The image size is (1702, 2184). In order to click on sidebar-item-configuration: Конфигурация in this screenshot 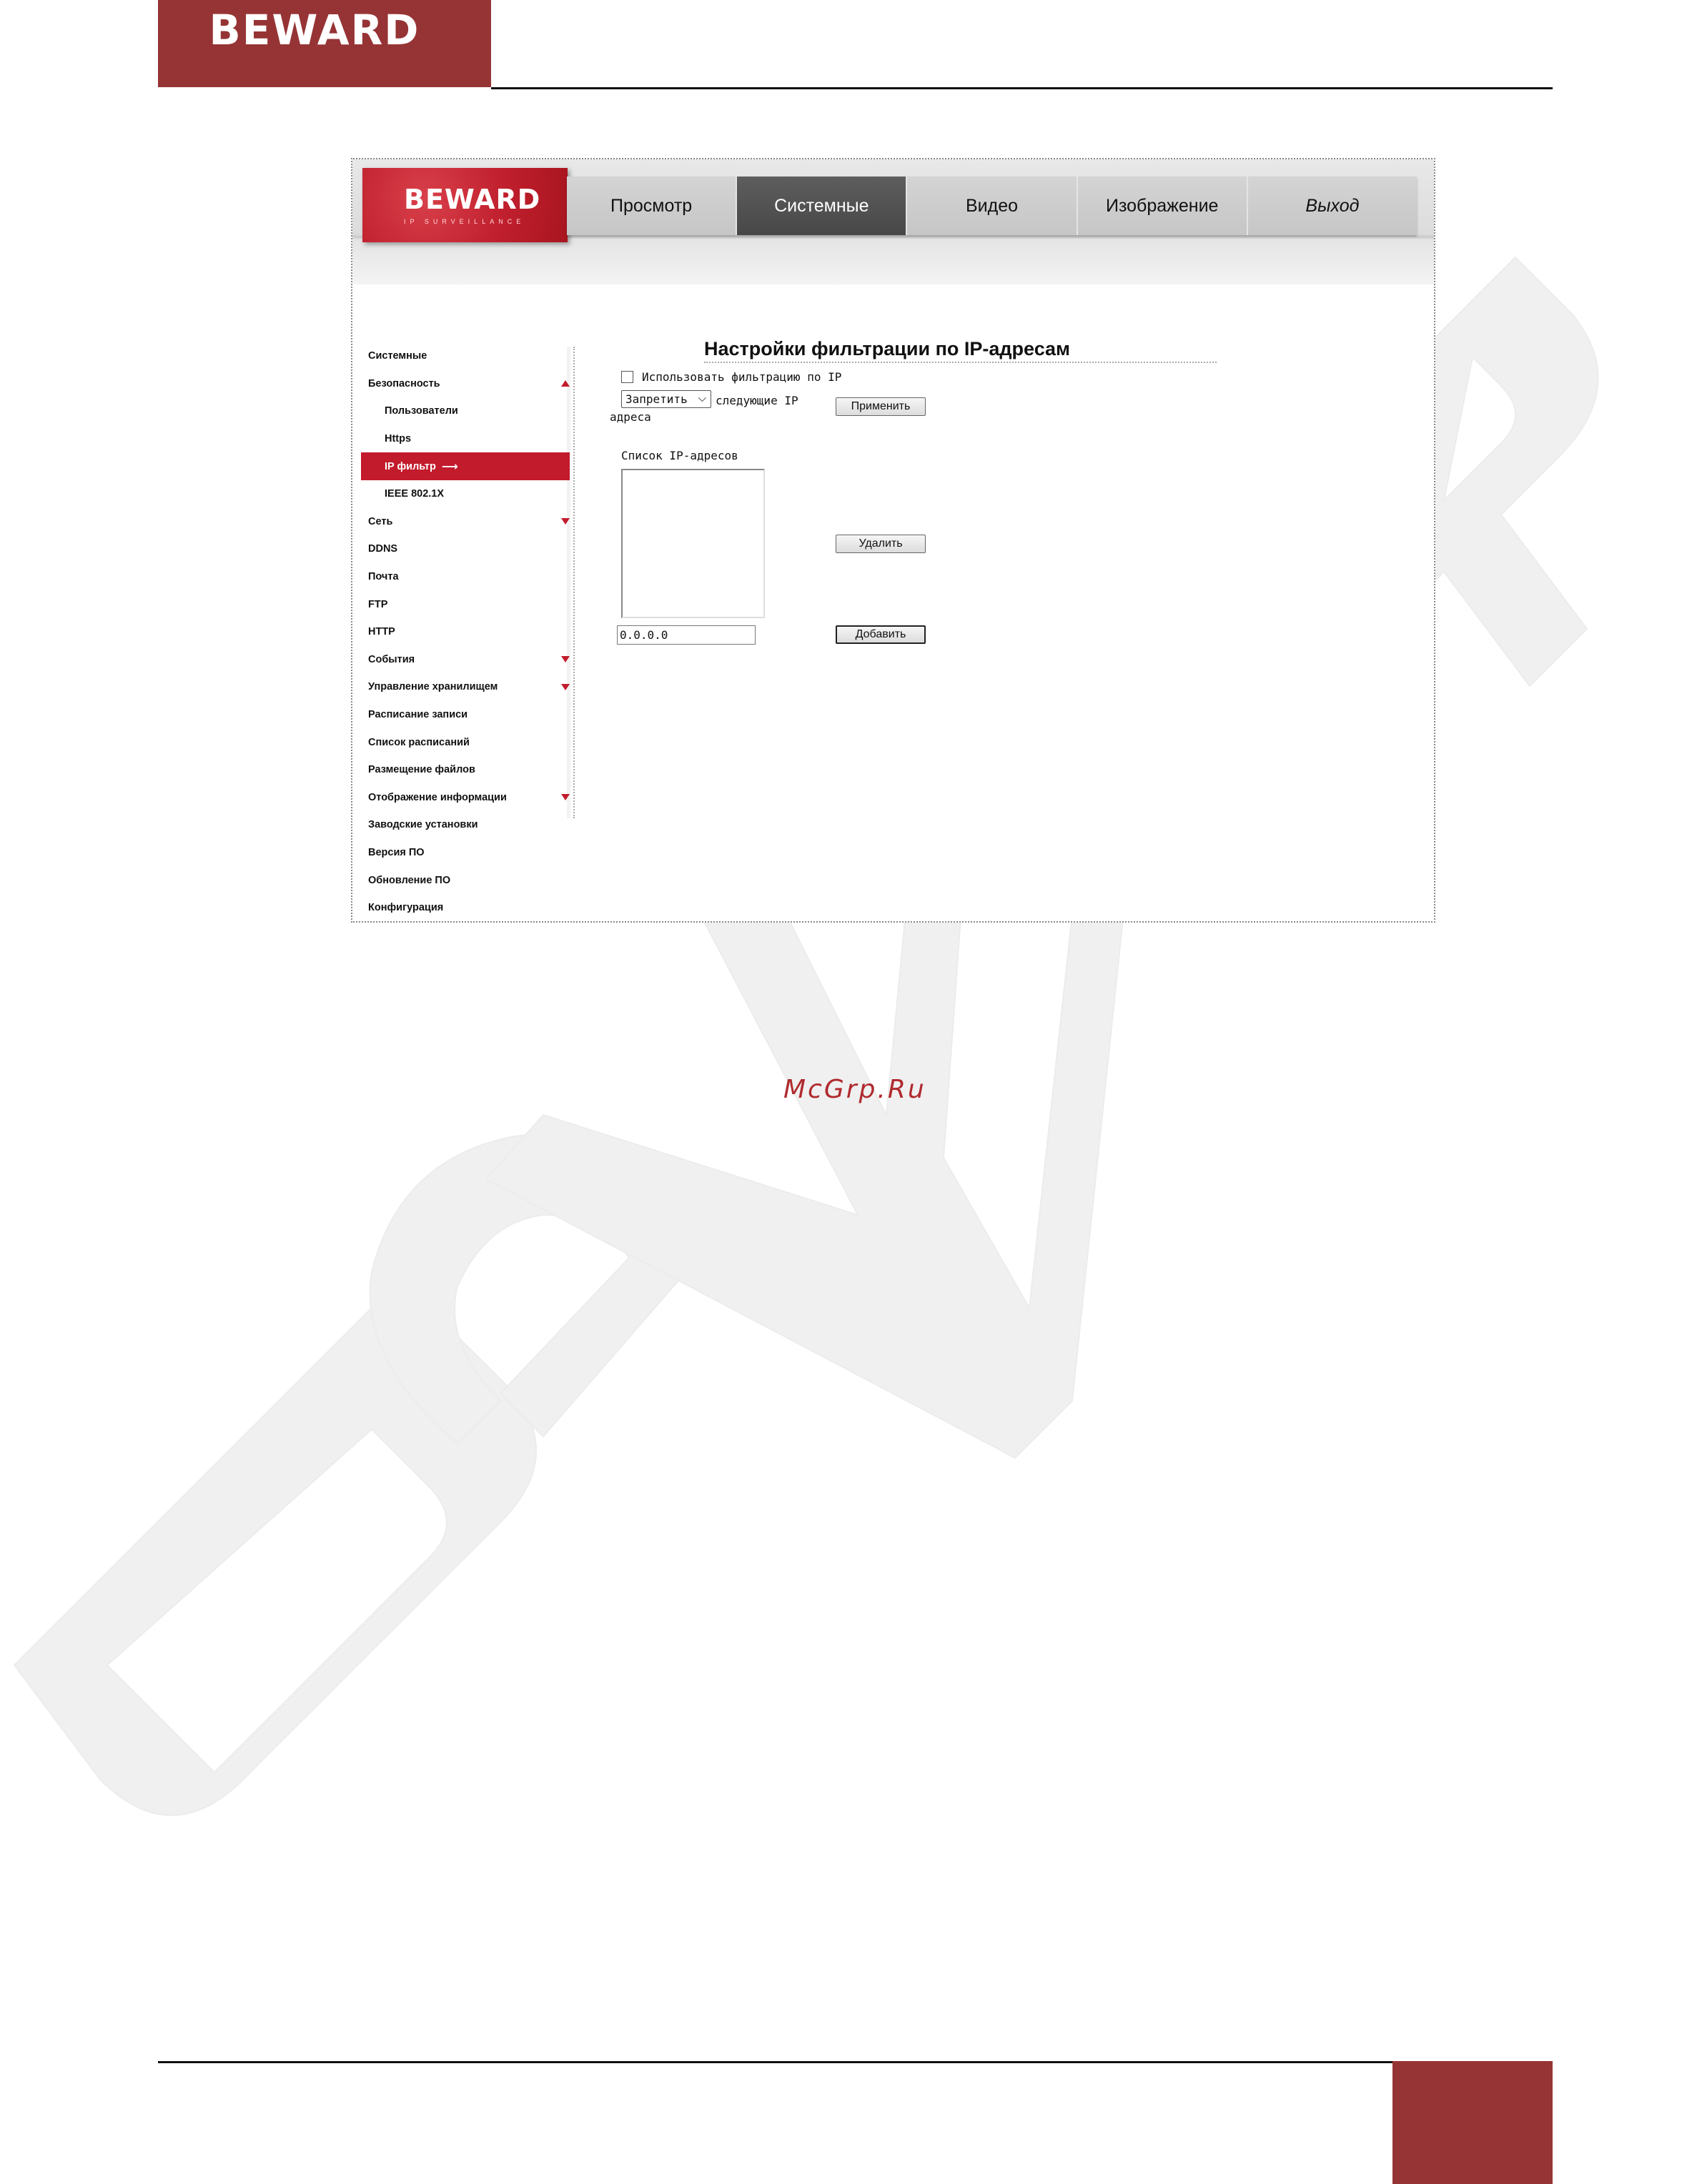, I will do `click(465, 907)`.